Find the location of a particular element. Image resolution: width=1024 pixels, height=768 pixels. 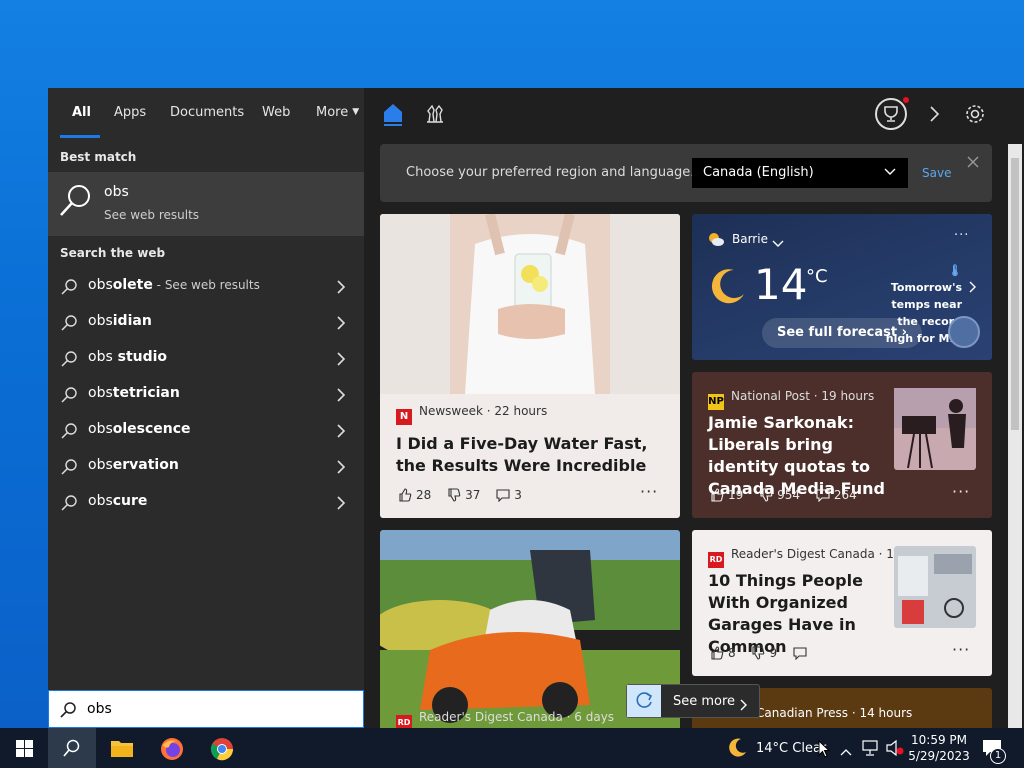

dislike-button: 37 is located at coordinates (463, 495).